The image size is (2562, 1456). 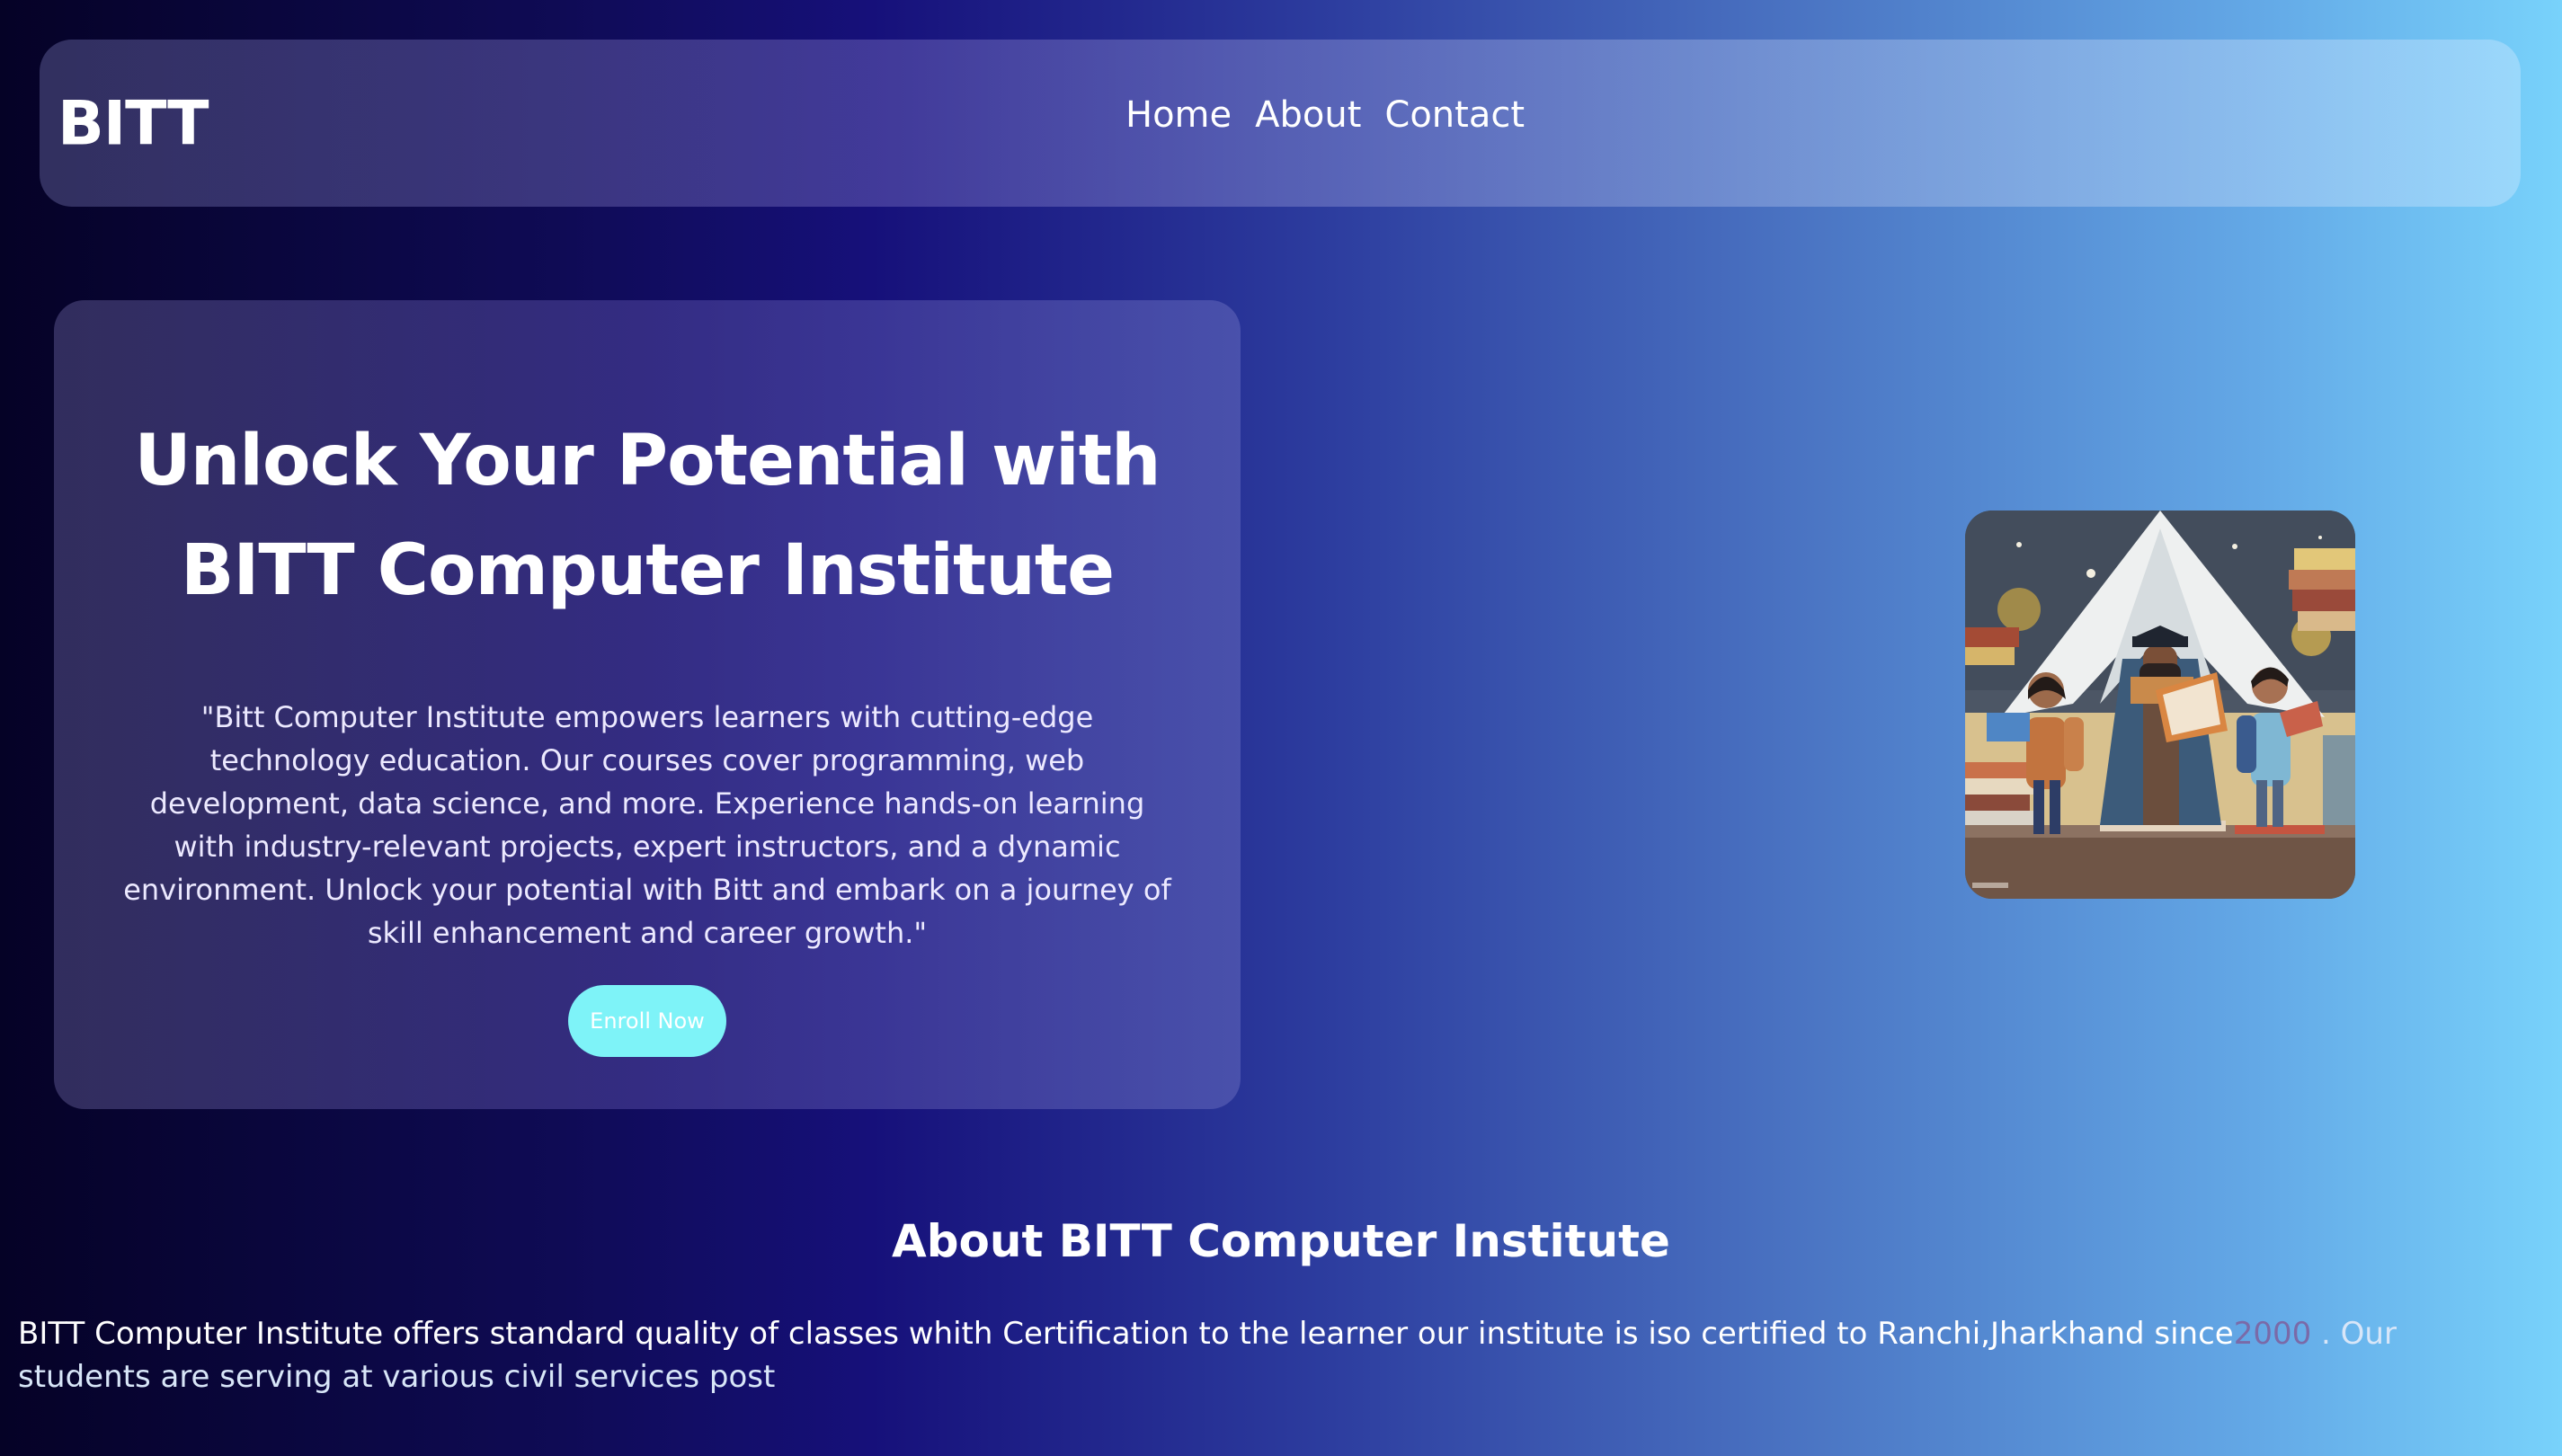 I want to click on about-heading: About BITT Computer Institute, so click(x=1281, y=1241).